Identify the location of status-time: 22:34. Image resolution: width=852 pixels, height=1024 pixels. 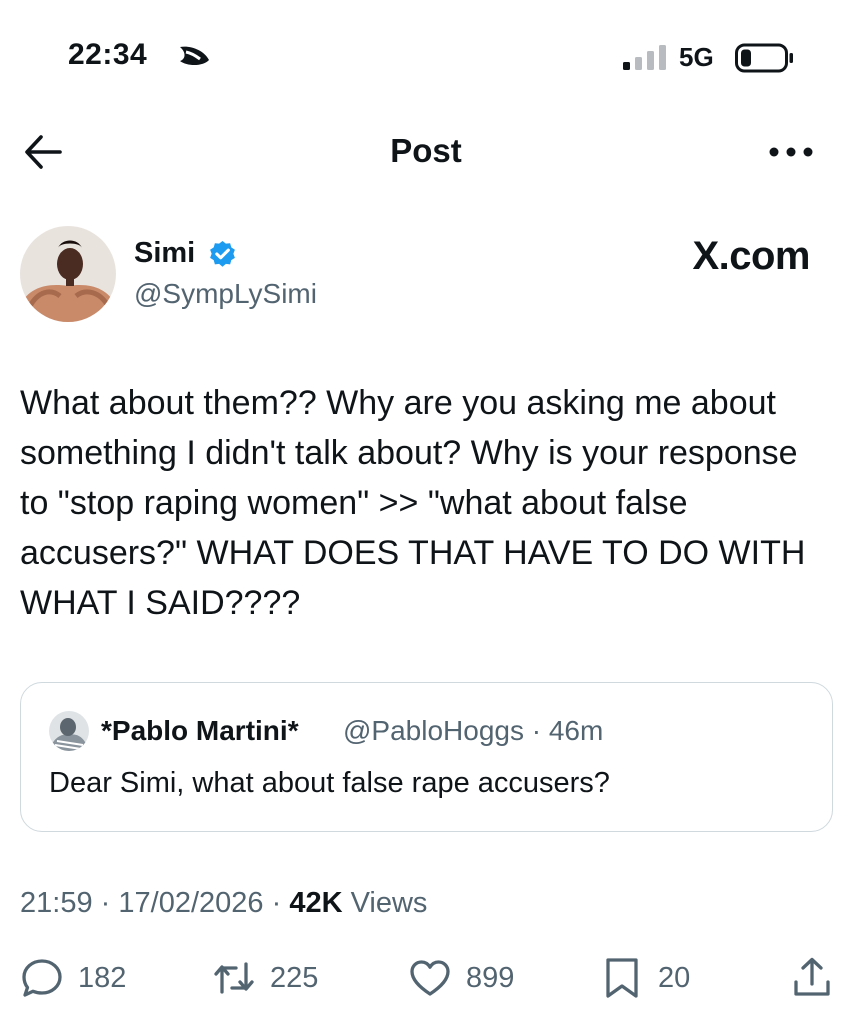
(108, 54).